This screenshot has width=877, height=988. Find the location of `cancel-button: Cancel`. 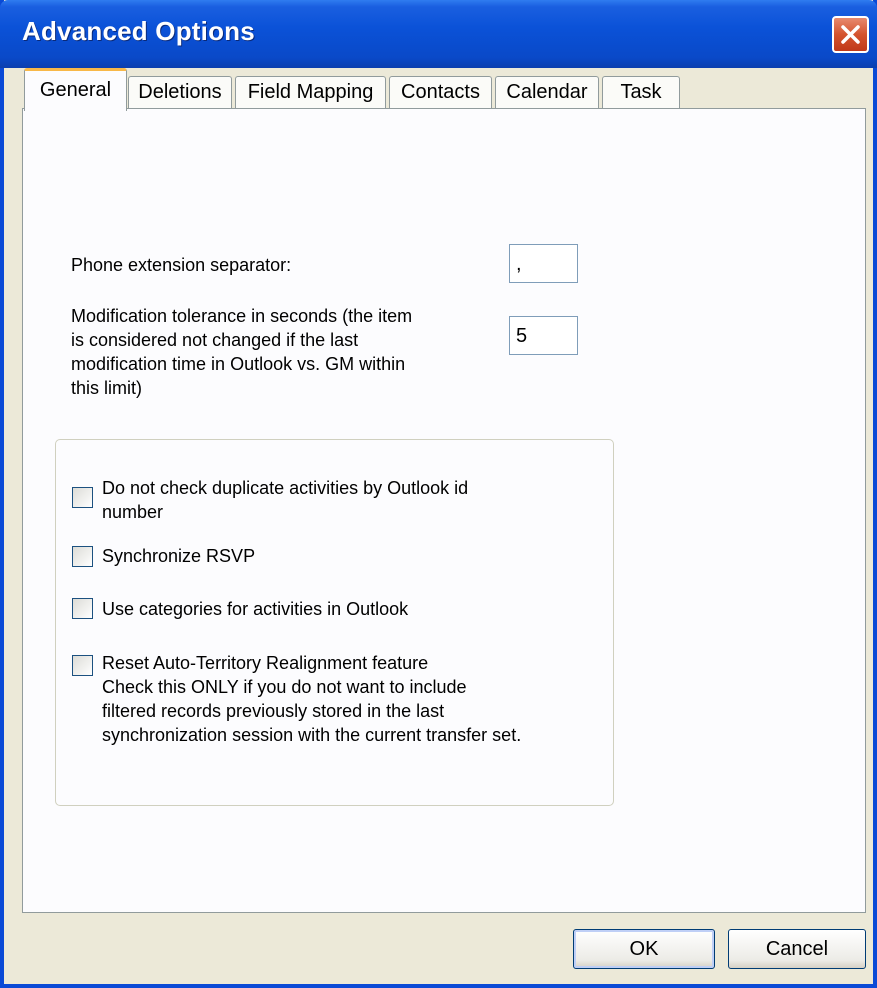

cancel-button: Cancel is located at coordinates (797, 949).